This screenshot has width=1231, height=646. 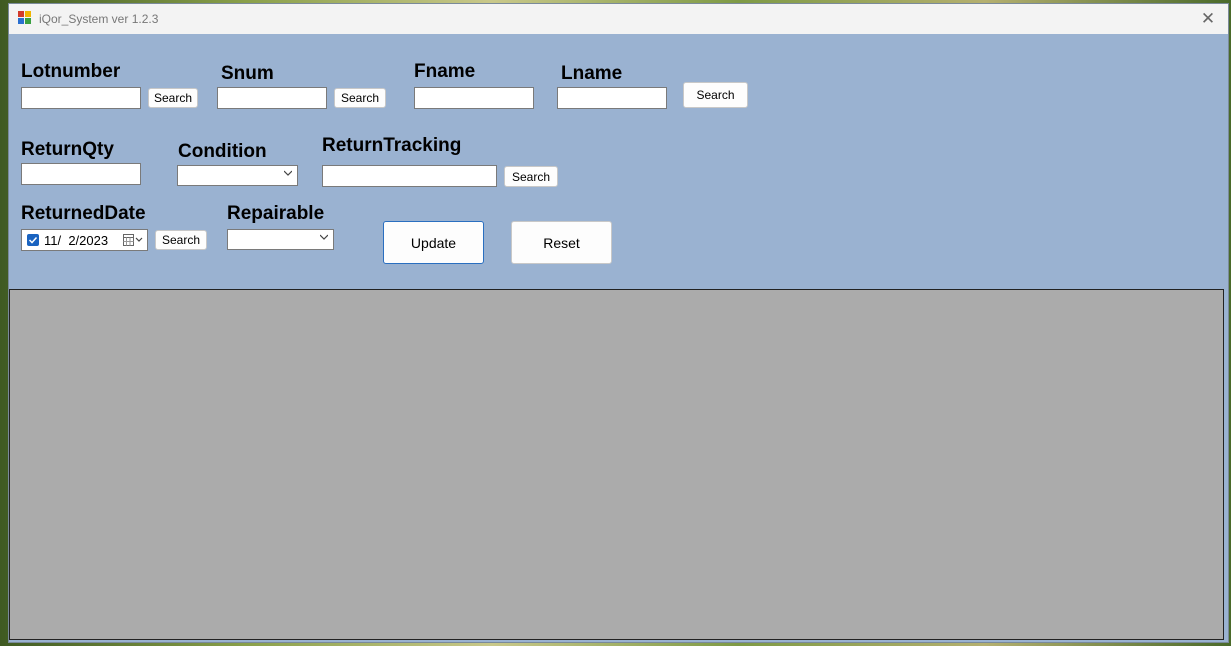 I want to click on returneddate-picker: 11/ 2/2023, so click(x=84, y=240).